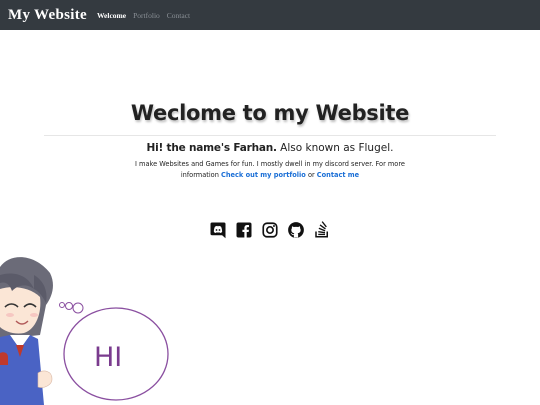 The width and height of the screenshot is (540, 405). What do you see at coordinates (108, 357) in the screenshot?
I see `bubble-text: HI` at bounding box center [108, 357].